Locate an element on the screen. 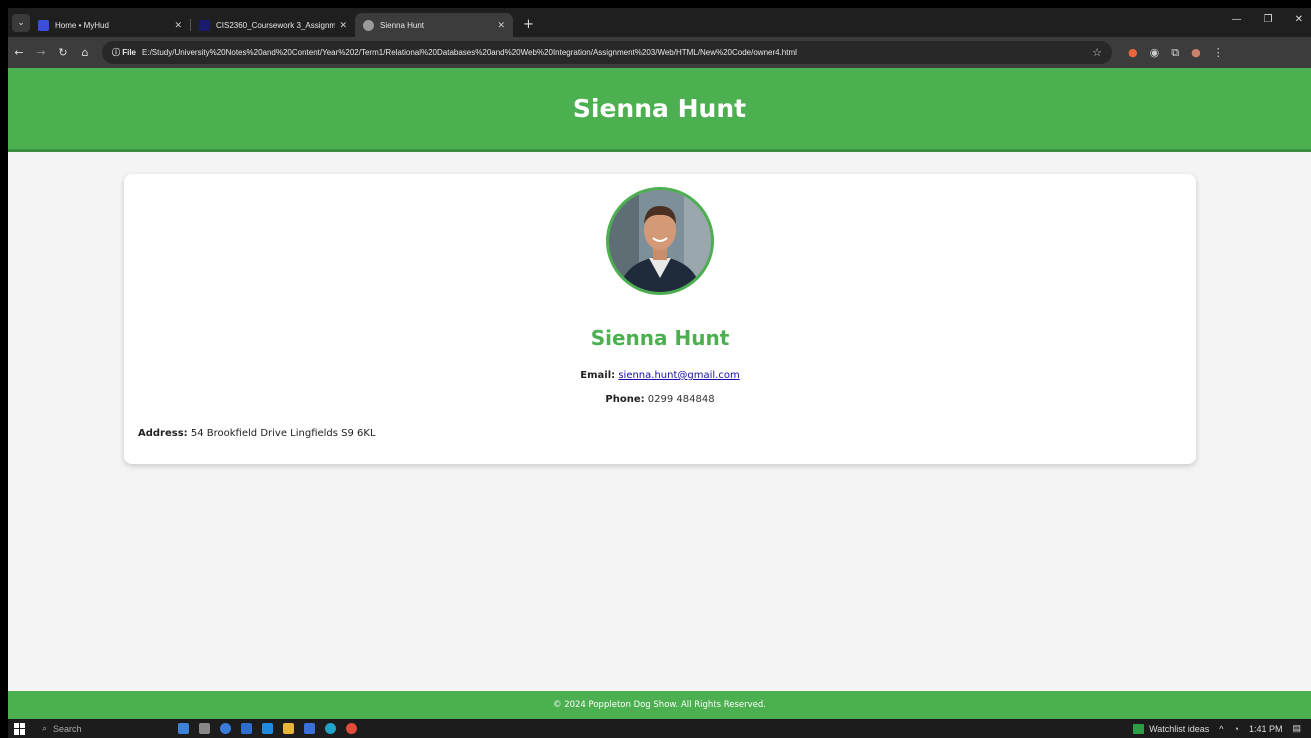 Image resolution: width=1311 pixels, height=738 pixels. notification-icon: ▤ is located at coordinates (1296, 728).